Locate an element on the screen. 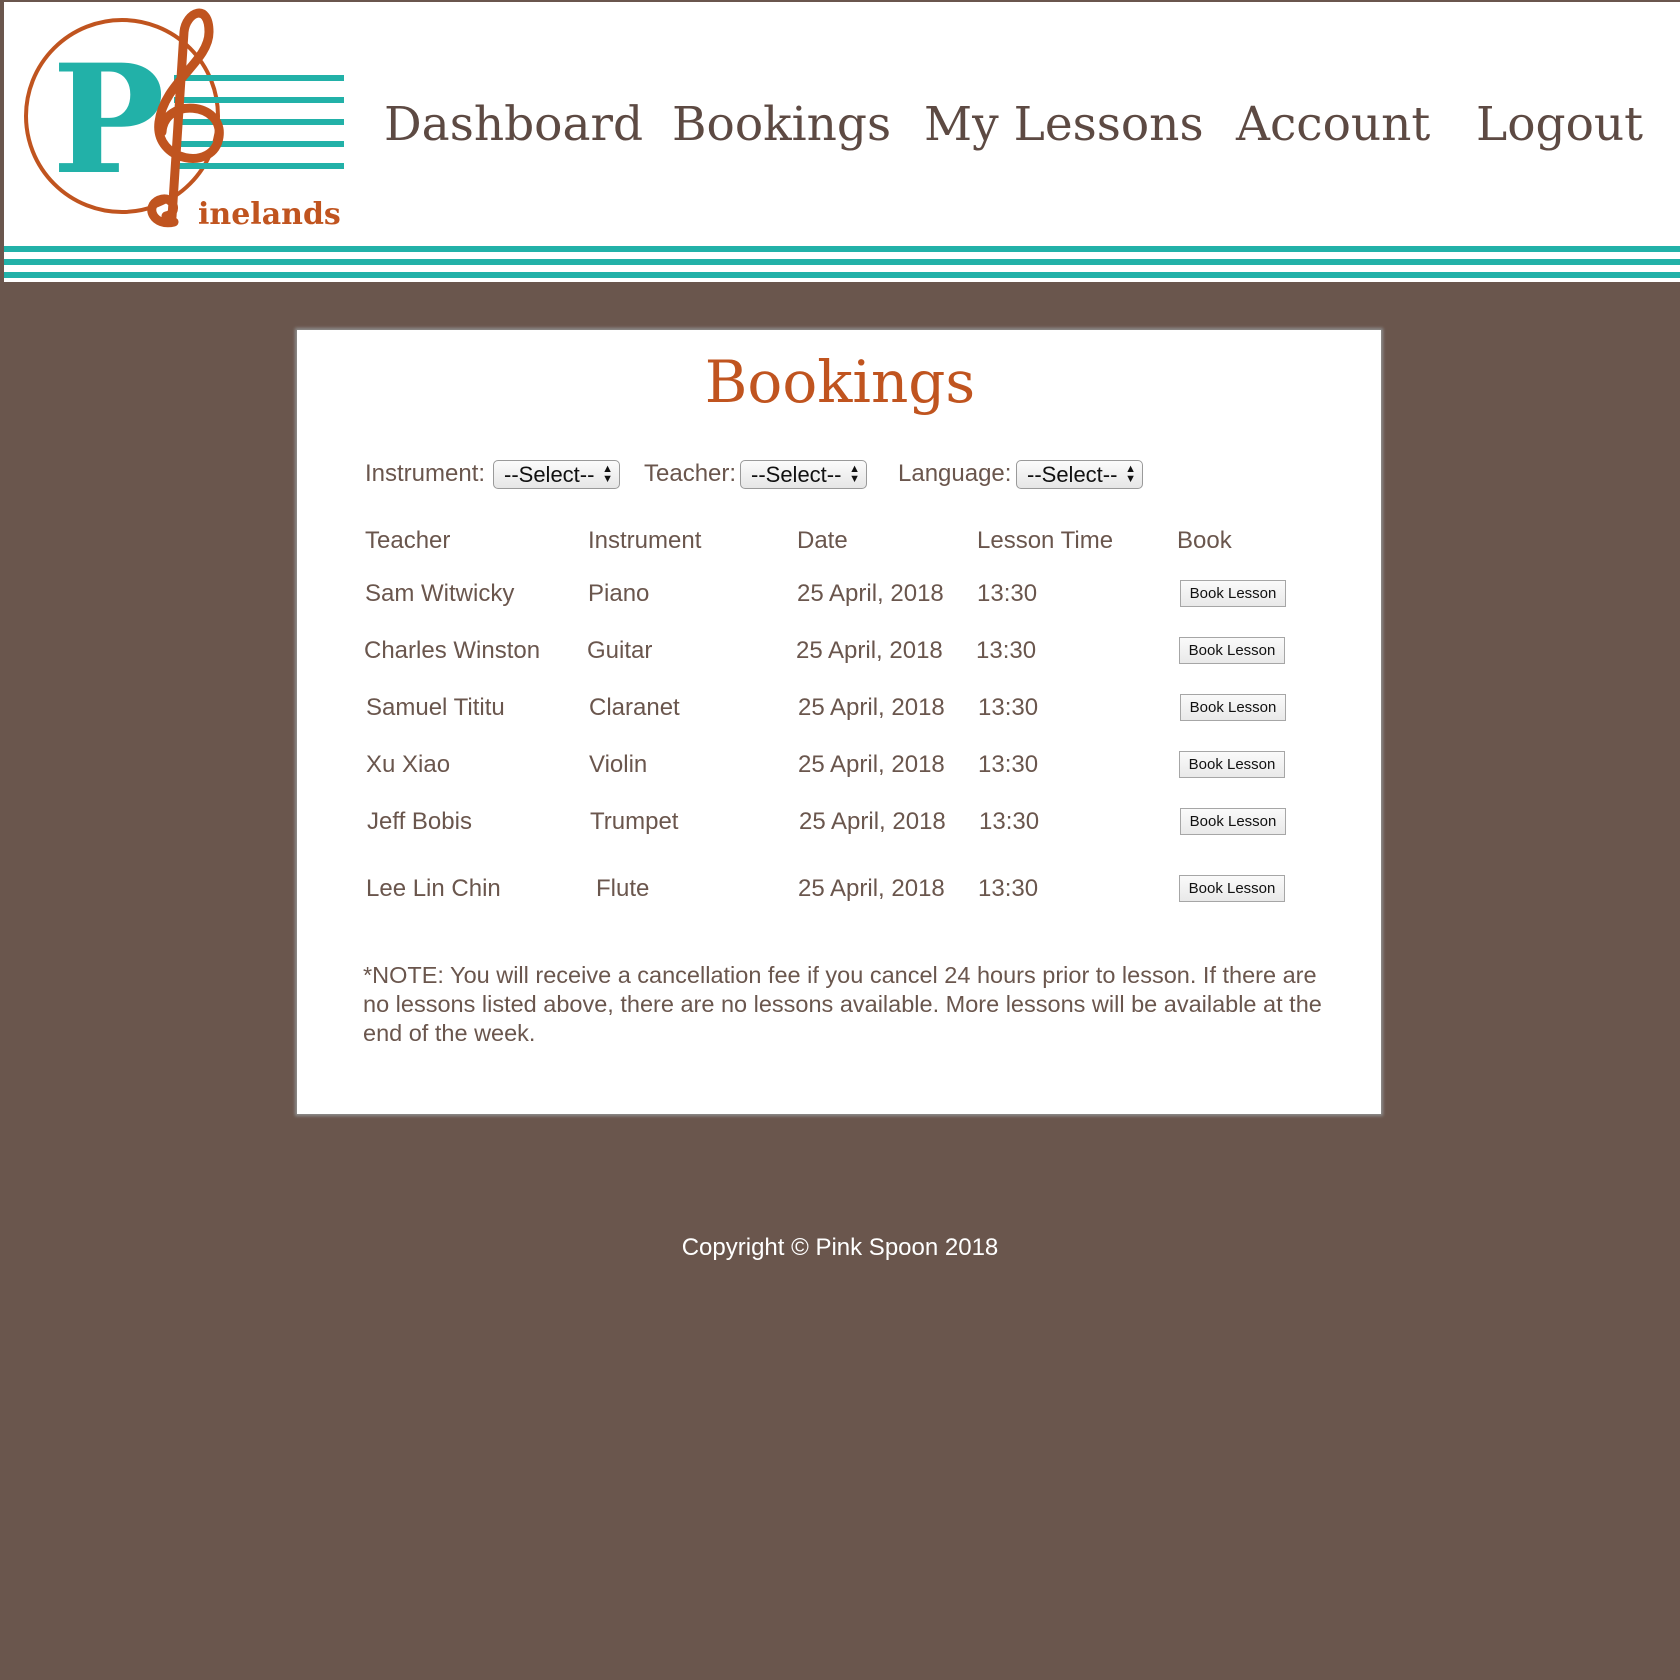 The image size is (1680, 1680). nav-bookings: Bookings is located at coordinates (781, 124).